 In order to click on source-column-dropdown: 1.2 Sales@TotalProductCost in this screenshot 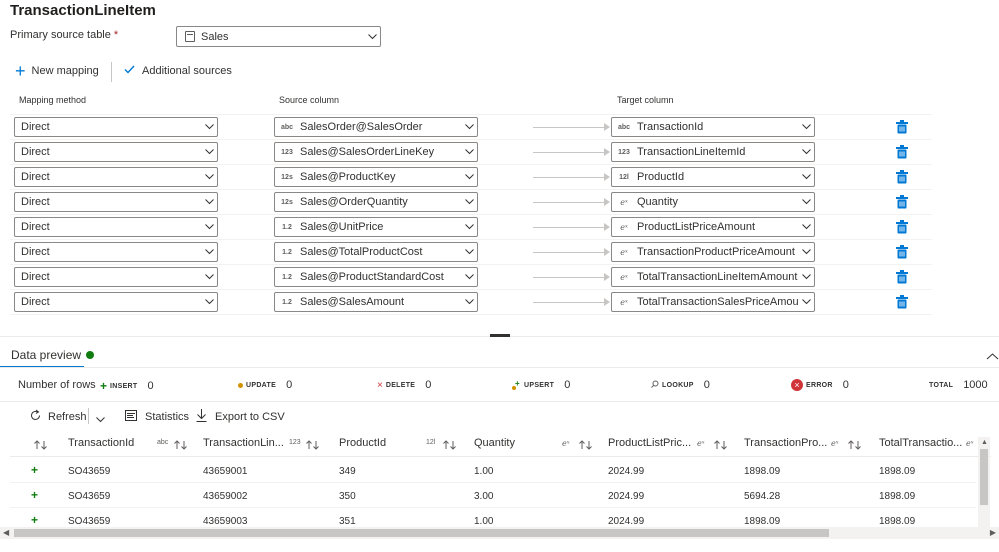, I will do `click(376, 252)`.